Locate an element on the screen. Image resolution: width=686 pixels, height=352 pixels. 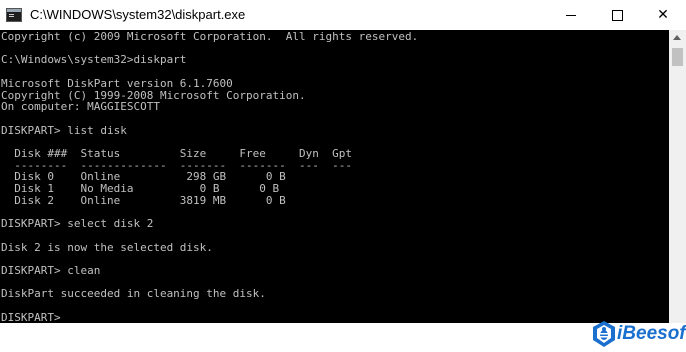
minimize-button is located at coordinates (571, 15).